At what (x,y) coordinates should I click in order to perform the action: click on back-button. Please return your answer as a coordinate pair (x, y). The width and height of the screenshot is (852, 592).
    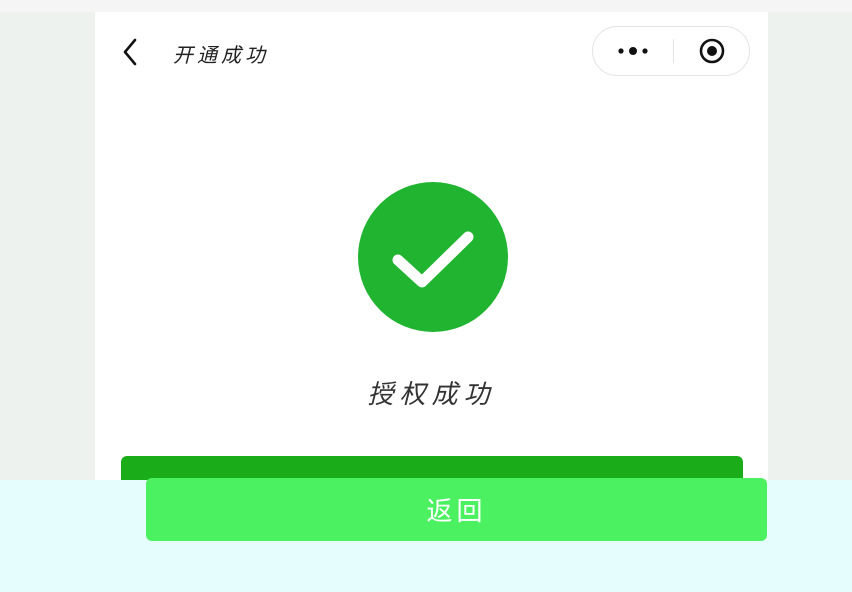
    Looking at the image, I should click on (130, 52).